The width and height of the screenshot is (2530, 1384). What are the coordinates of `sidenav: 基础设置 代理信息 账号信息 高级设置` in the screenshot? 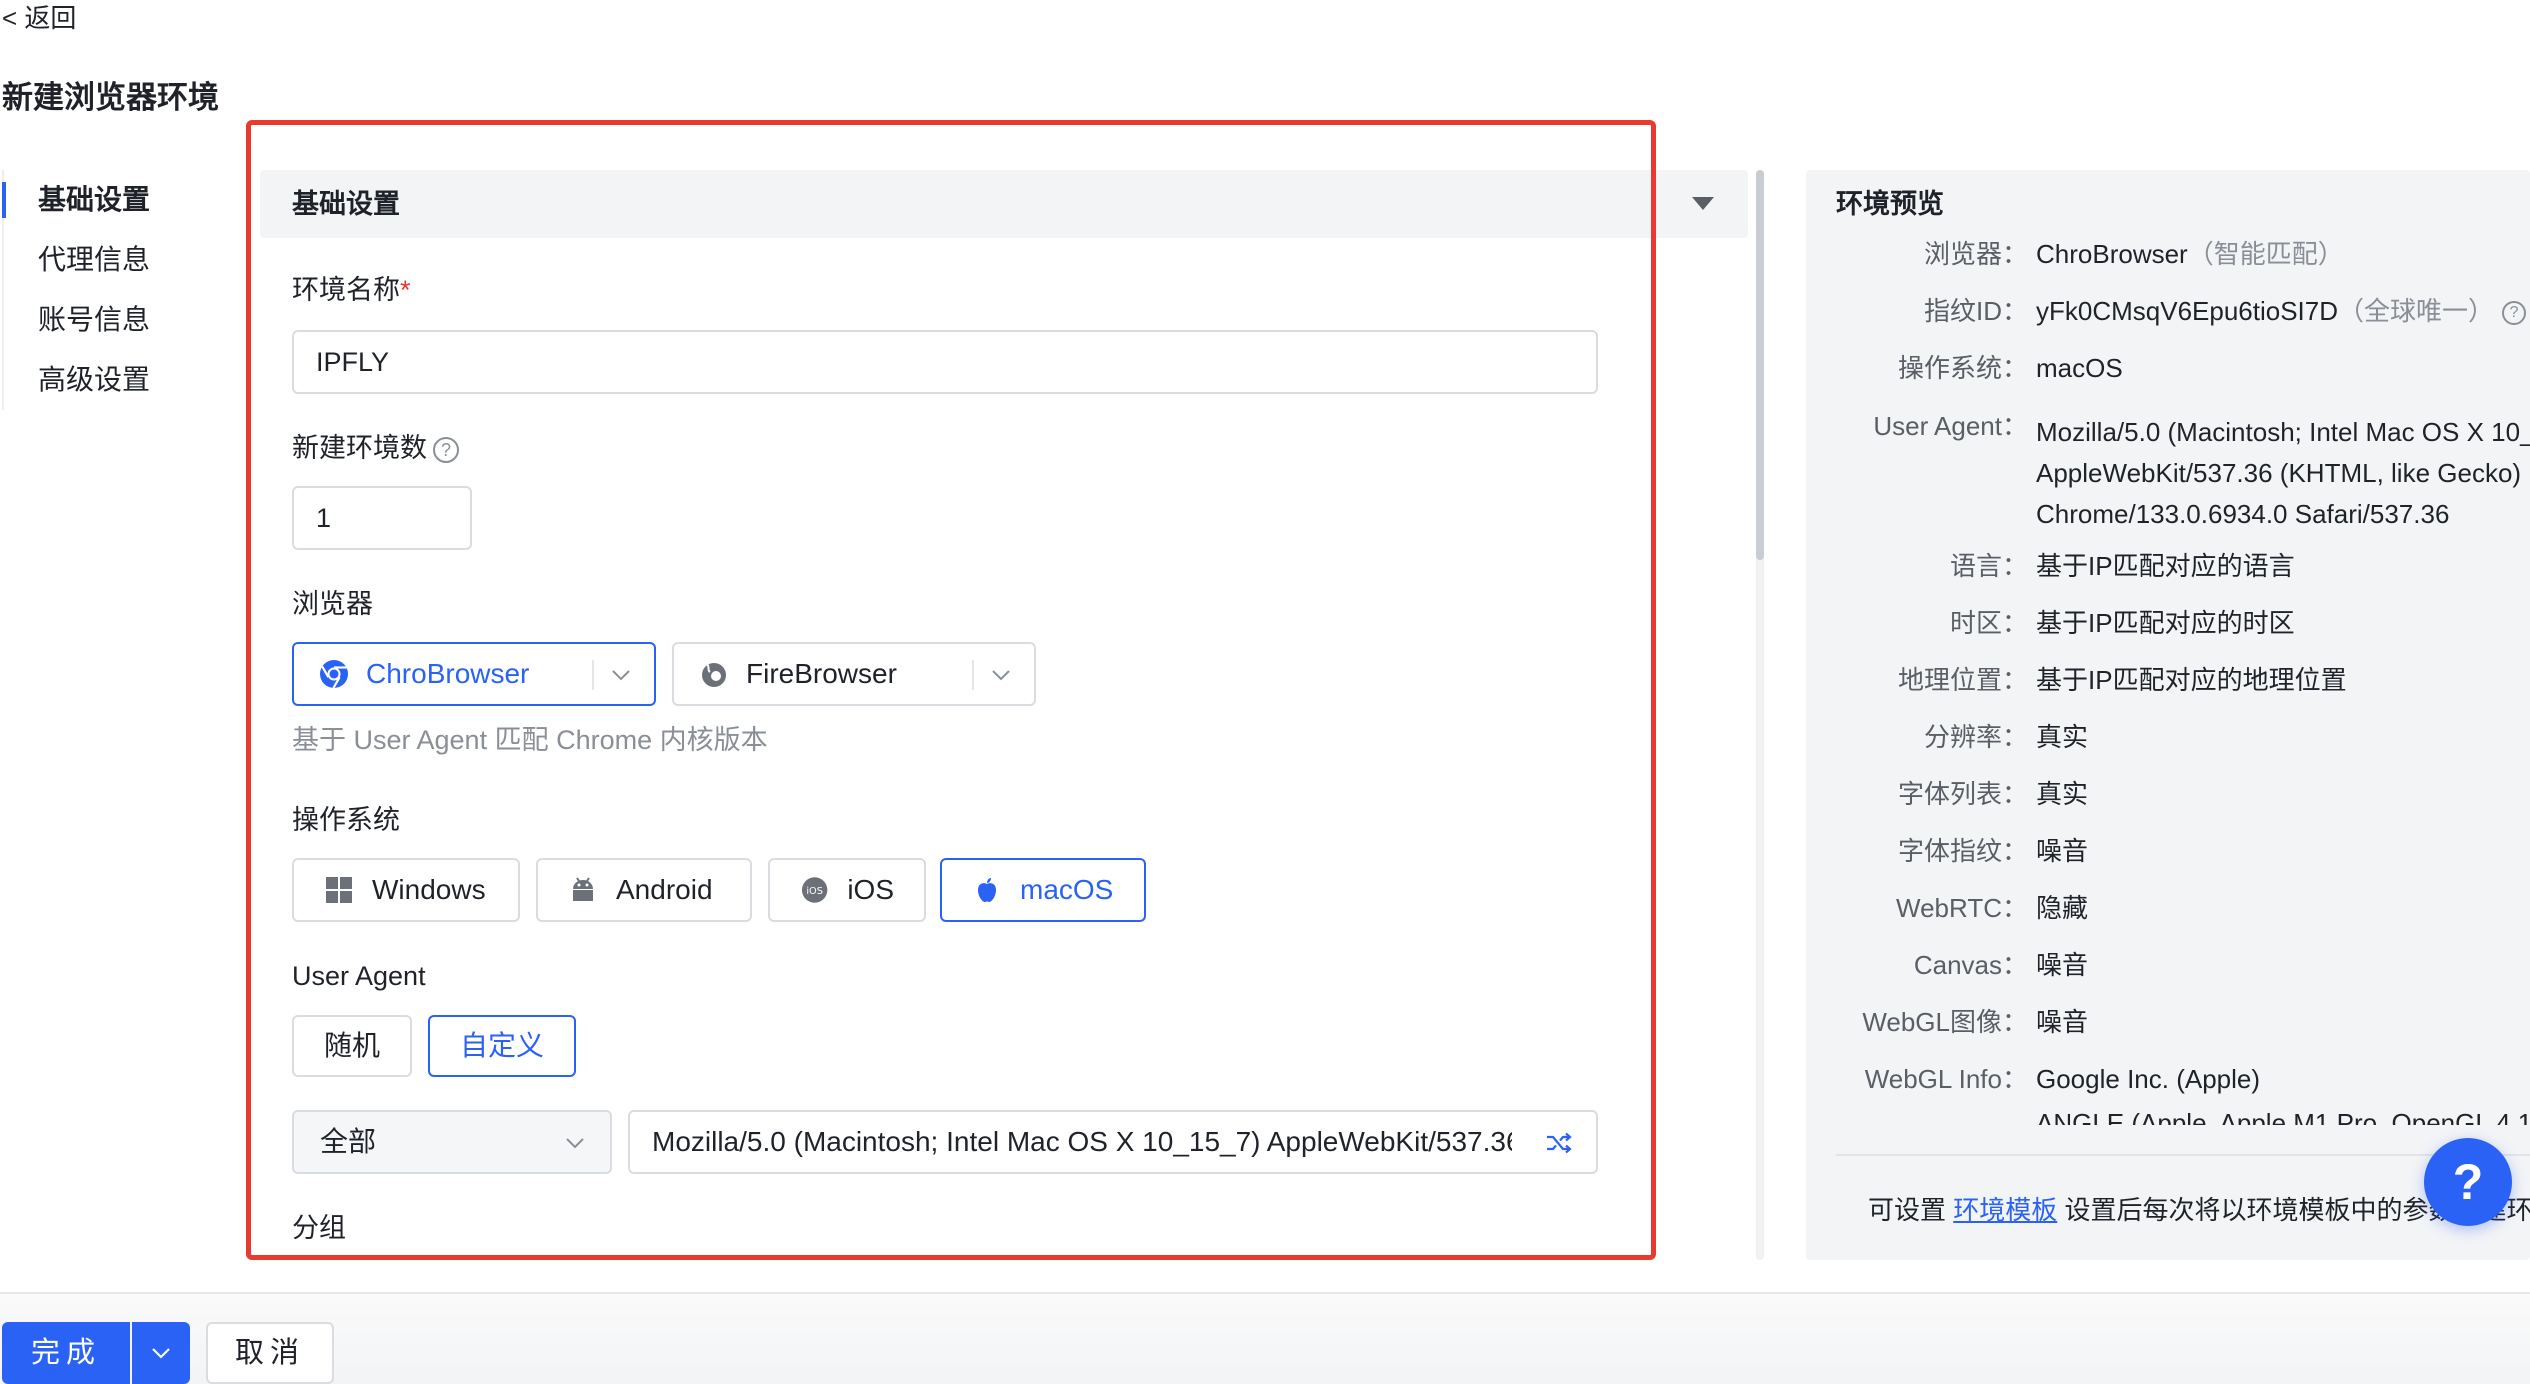 It's located at (100, 290).